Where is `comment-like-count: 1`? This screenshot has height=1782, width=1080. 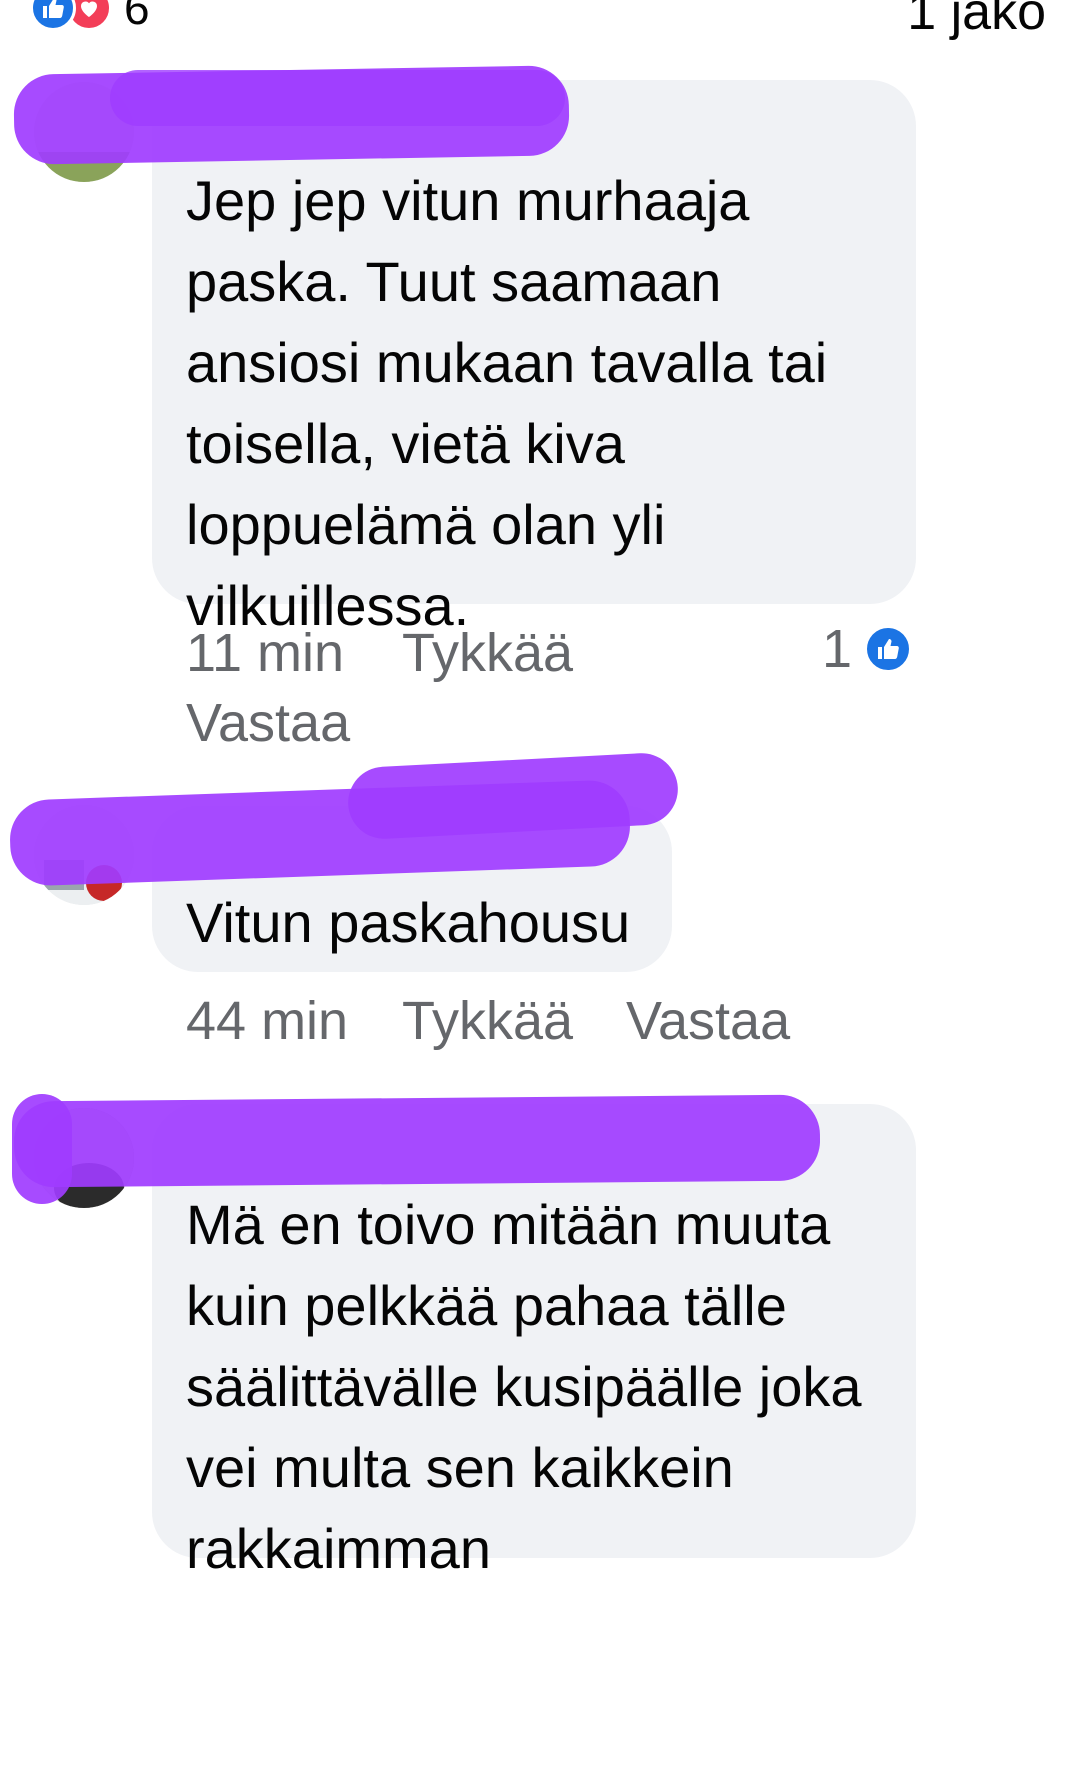 comment-like-count: 1 is located at coordinates (867, 649).